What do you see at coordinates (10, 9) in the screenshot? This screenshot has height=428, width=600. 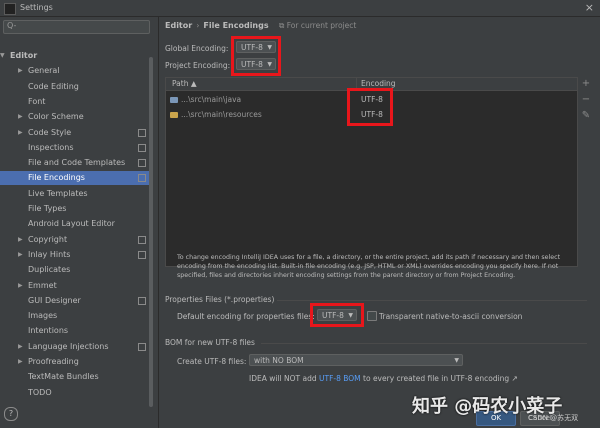 I see `app-icon` at bounding box center [10, 9].